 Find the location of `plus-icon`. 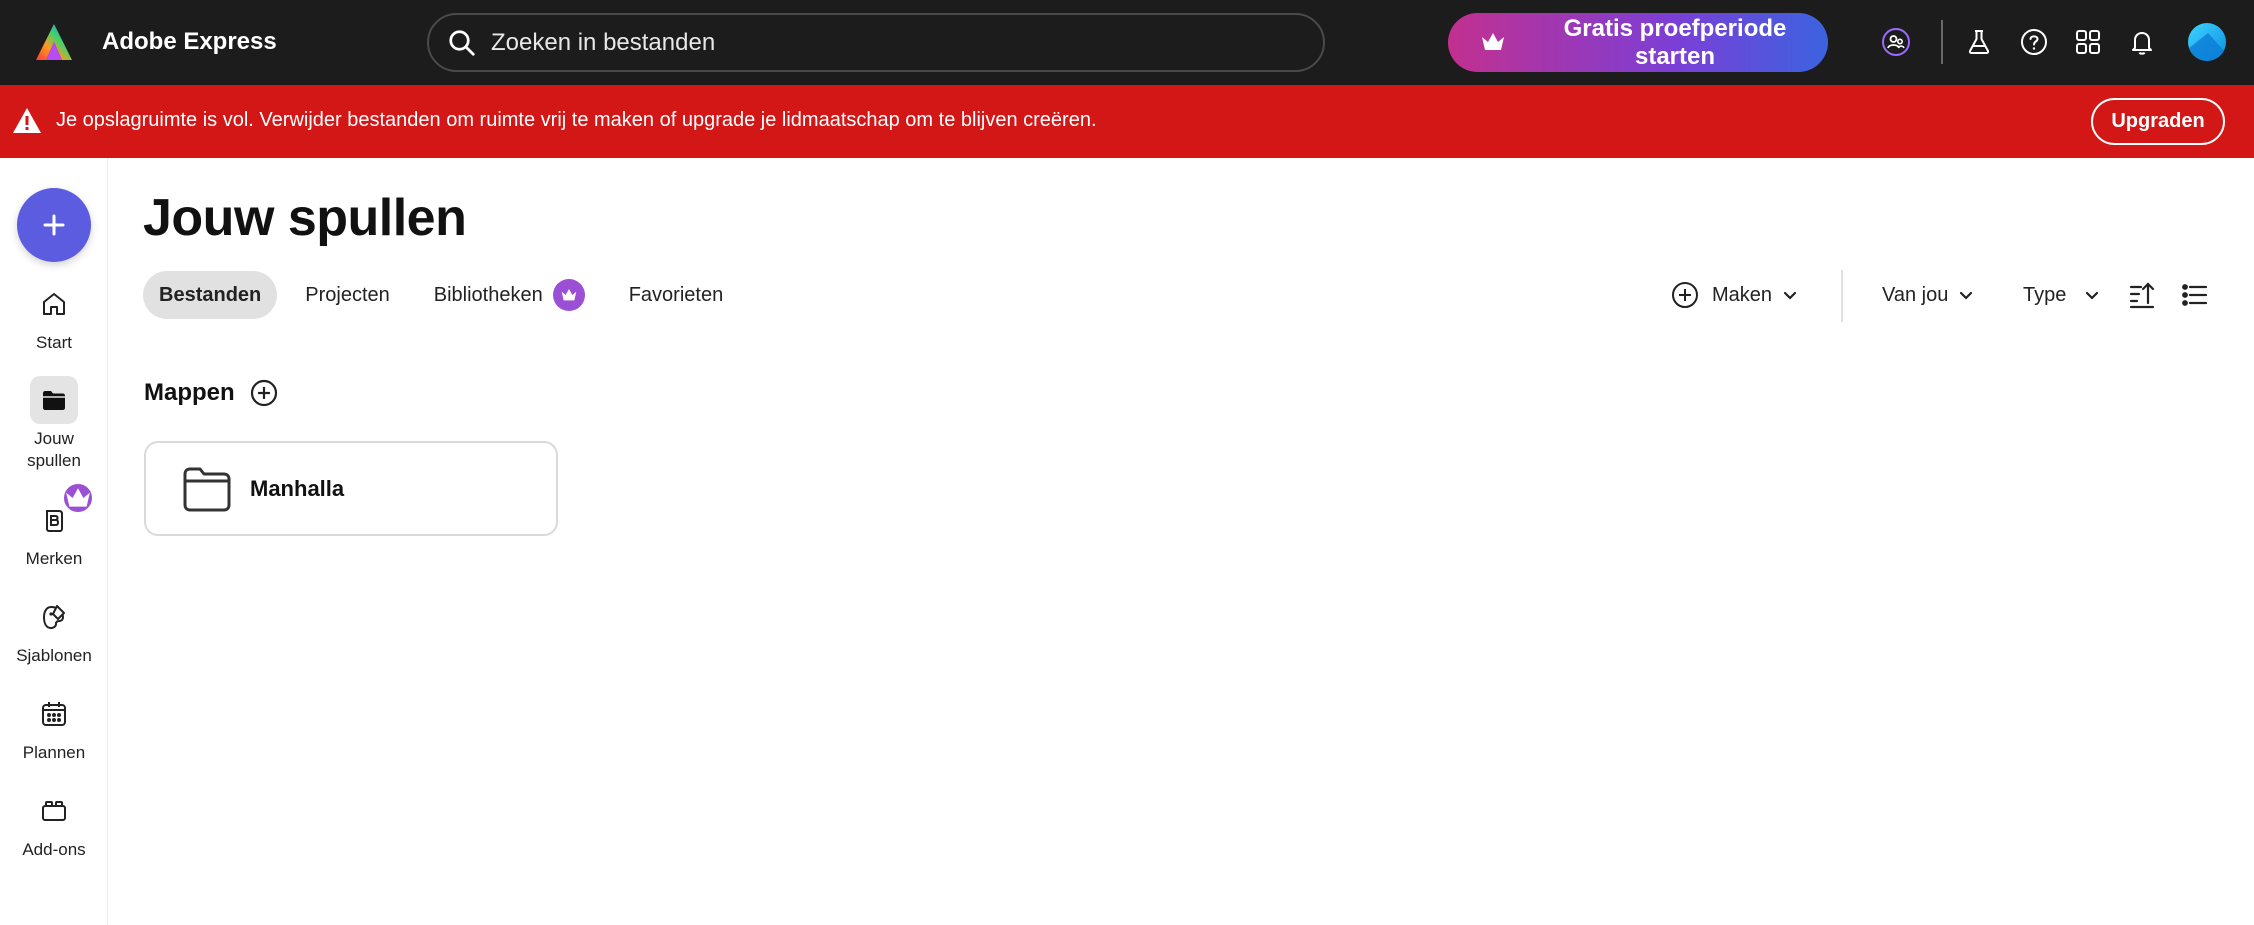

plus-icon is located at coordinates (54, 225).